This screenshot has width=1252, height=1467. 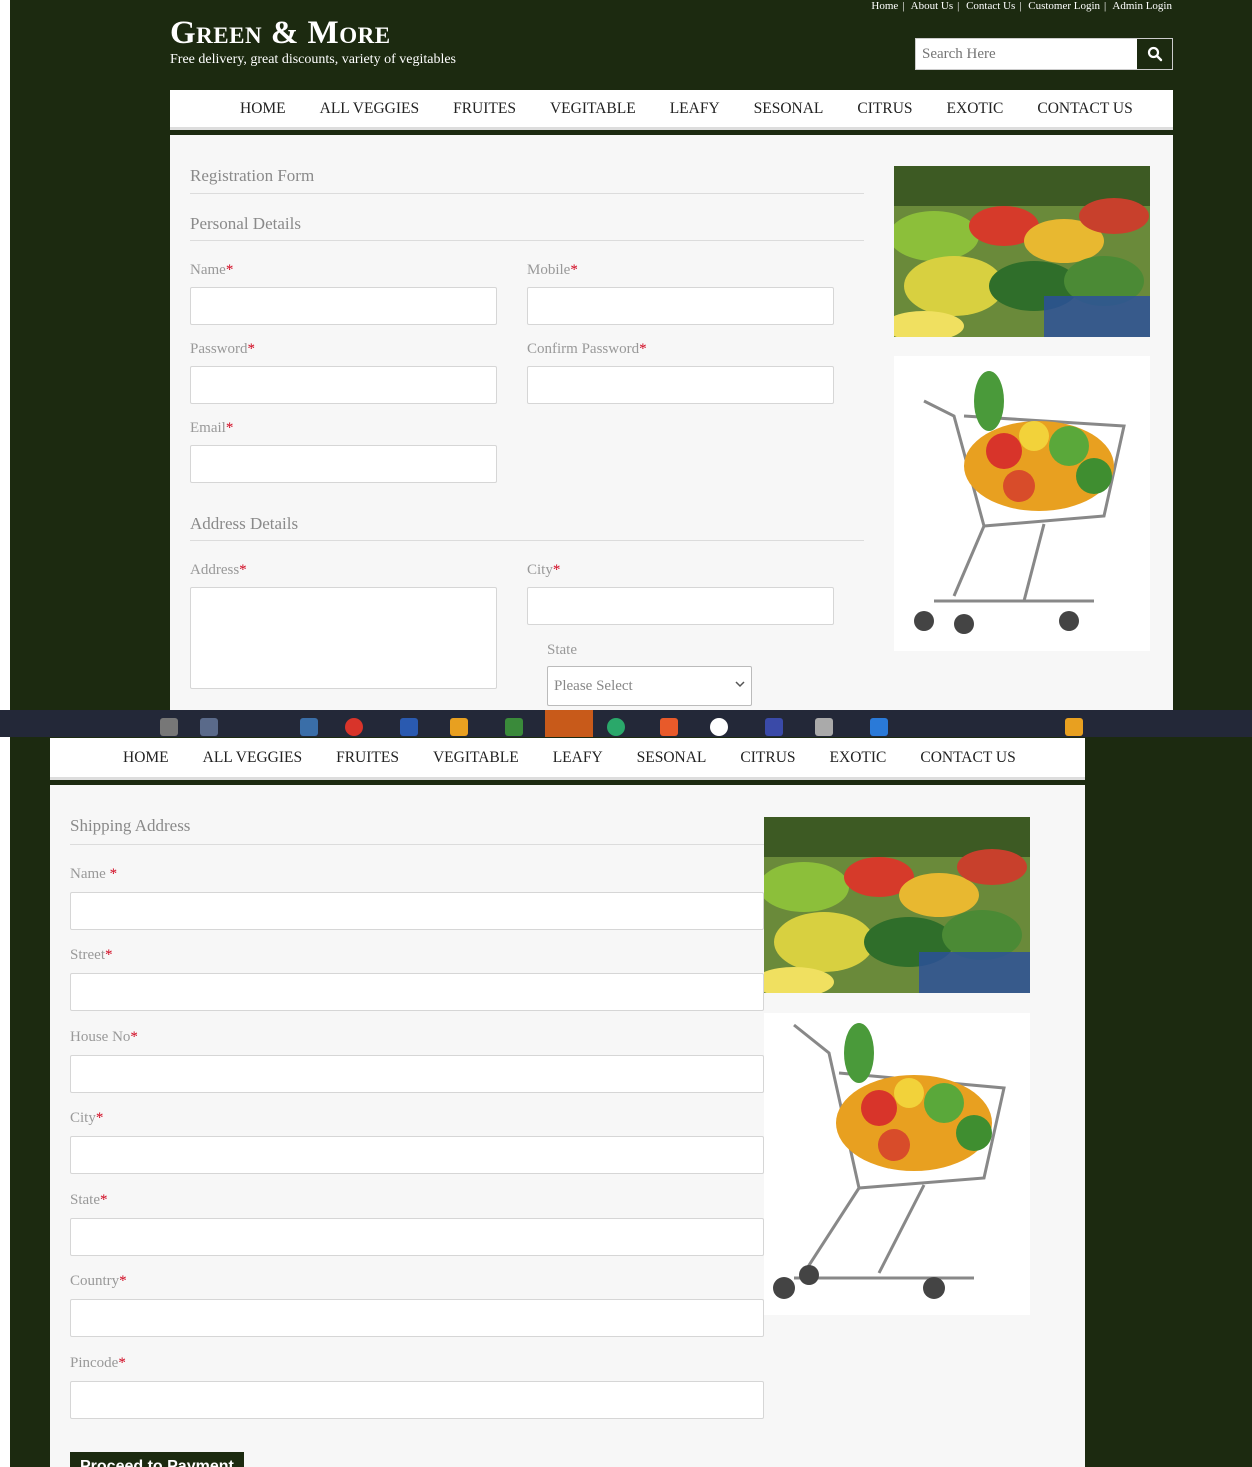 I want to click on vegetables-image-svg, so click(x=1022, y=251).